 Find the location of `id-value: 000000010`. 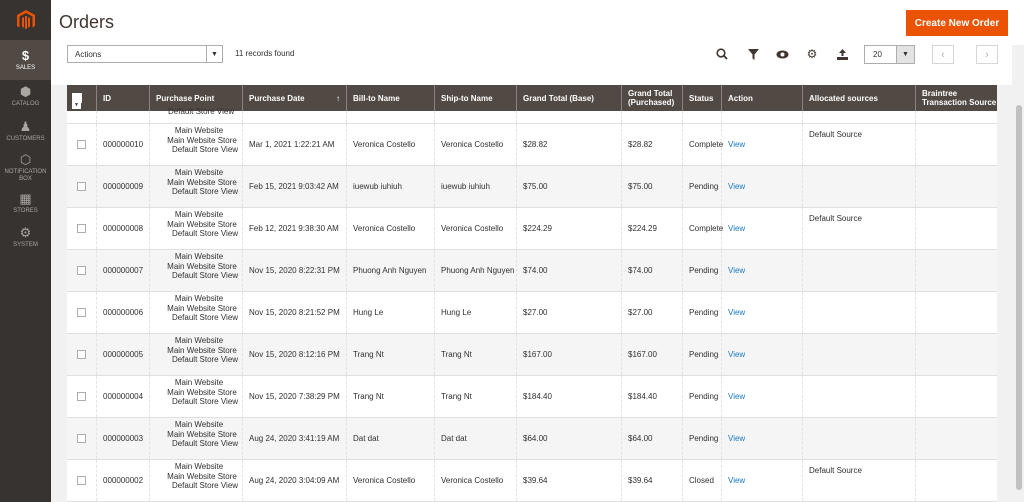

id-value: 000000010 is located at coordinates (123, 144).